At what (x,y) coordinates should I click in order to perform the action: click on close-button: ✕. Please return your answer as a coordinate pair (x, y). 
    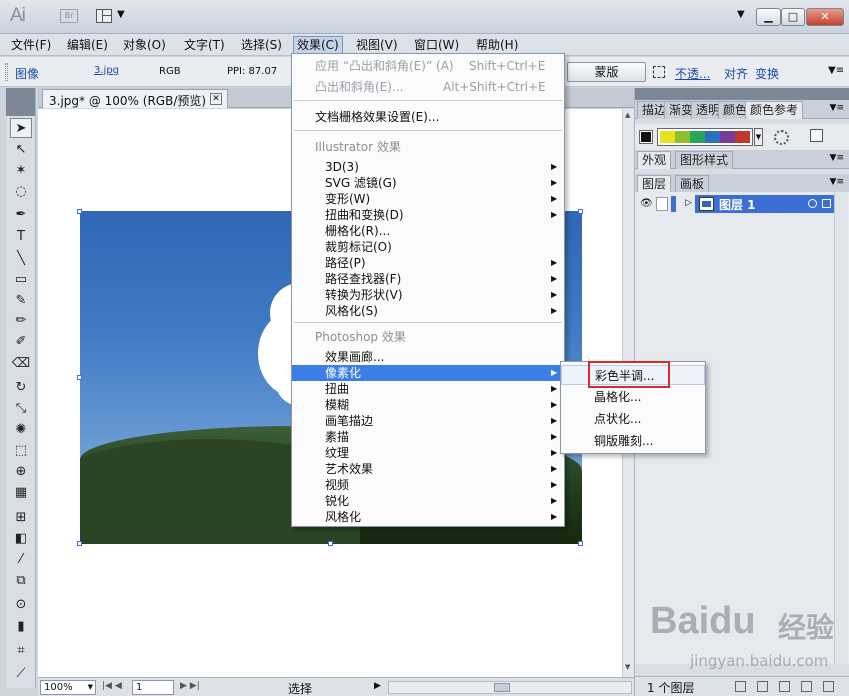
    Looking at the image, I should click on (825, 17).